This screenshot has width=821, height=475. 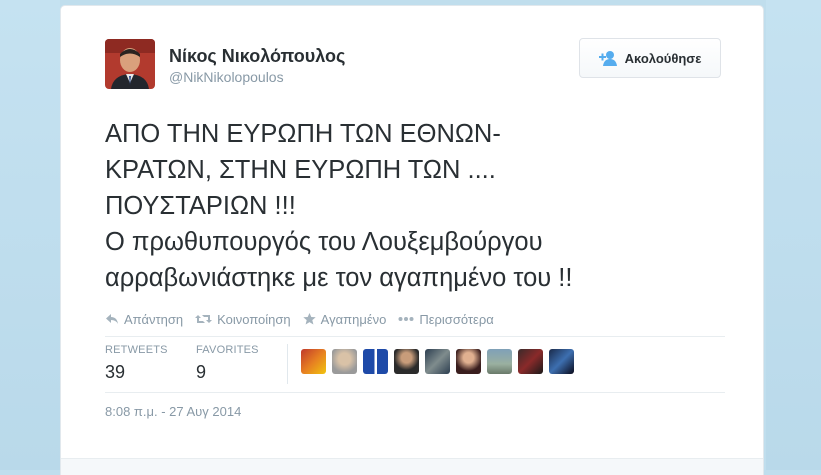 What do you see at coordinates (112, 319) in the screenshot?
I see `reply-icon` at bounding box center [112, 319].